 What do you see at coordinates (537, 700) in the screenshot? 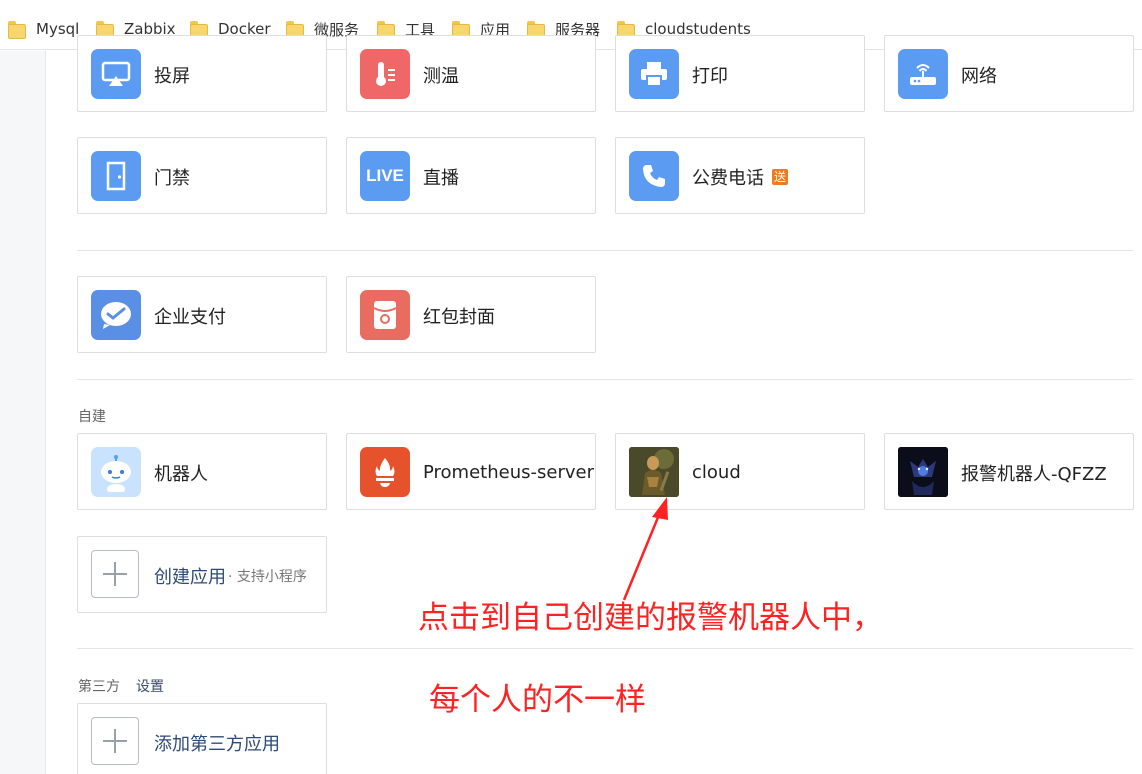
I see `annotation-text-line2: 每个人的不一样` at bounding box center [537, 700].